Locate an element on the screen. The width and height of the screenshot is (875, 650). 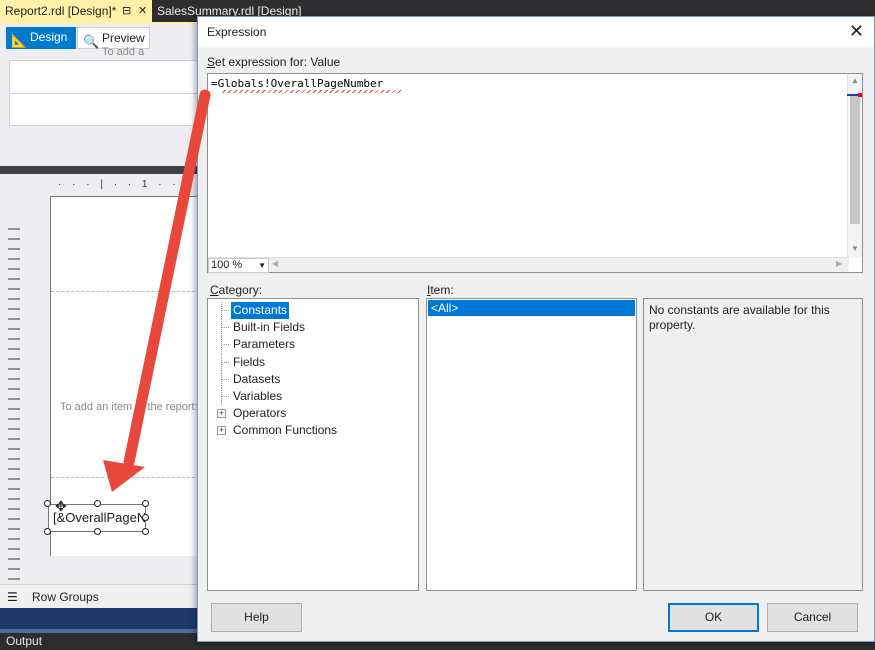
row-groups-label: Row Groups is located at coordinates (65, 597).